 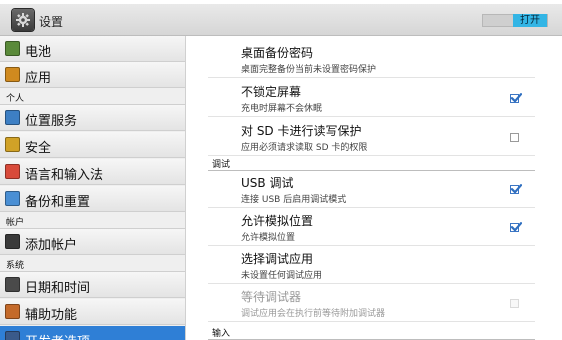 I want to click on sidebar-item-label: 语言和输入法, so click(x=64, y=175).